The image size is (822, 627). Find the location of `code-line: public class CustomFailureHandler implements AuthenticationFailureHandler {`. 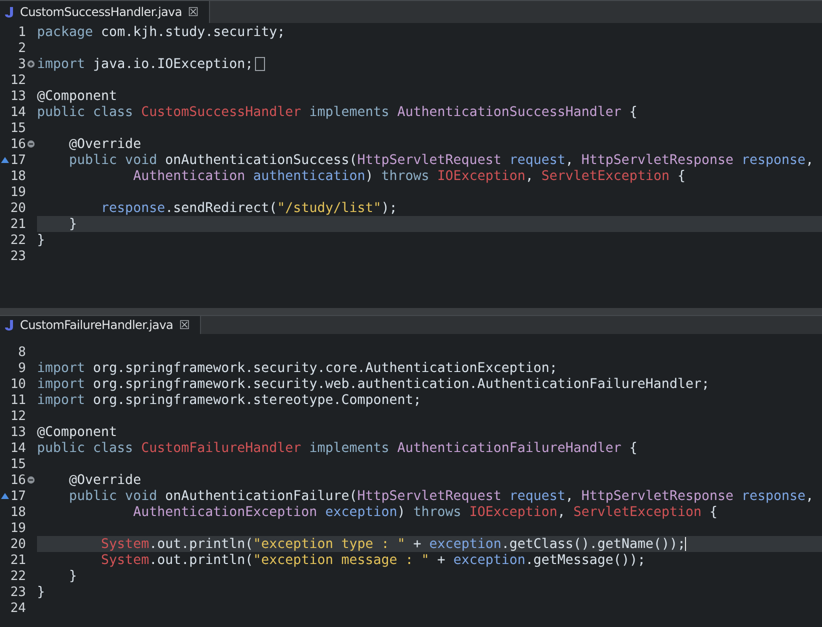

code-line: public class CustomFailureHandler implements AuthenticationFailureHandler { is located at coordinates (337, 448).